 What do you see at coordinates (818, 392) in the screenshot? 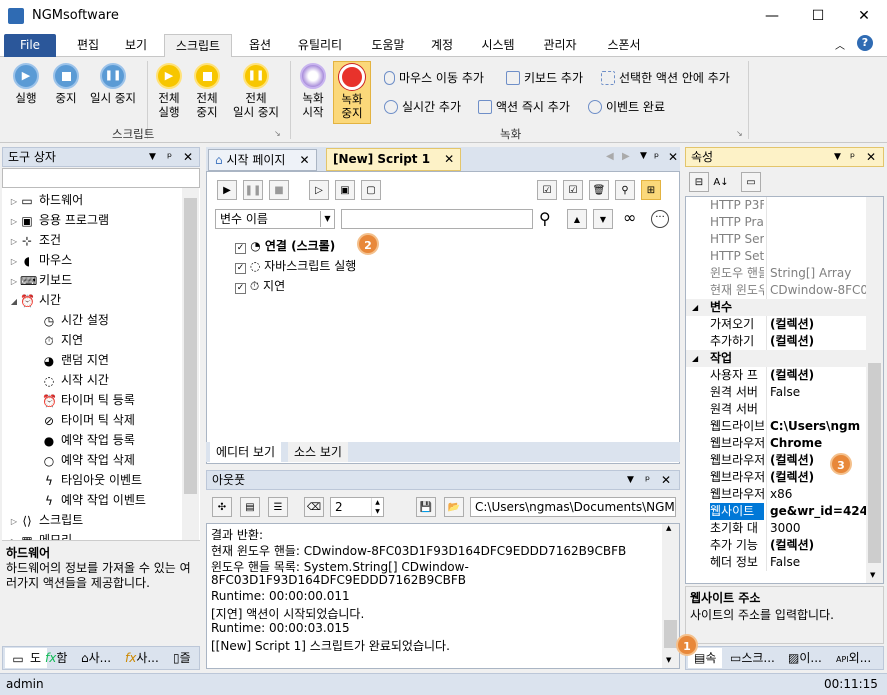
I see `property-value: False` at bounding box center [818, 392].